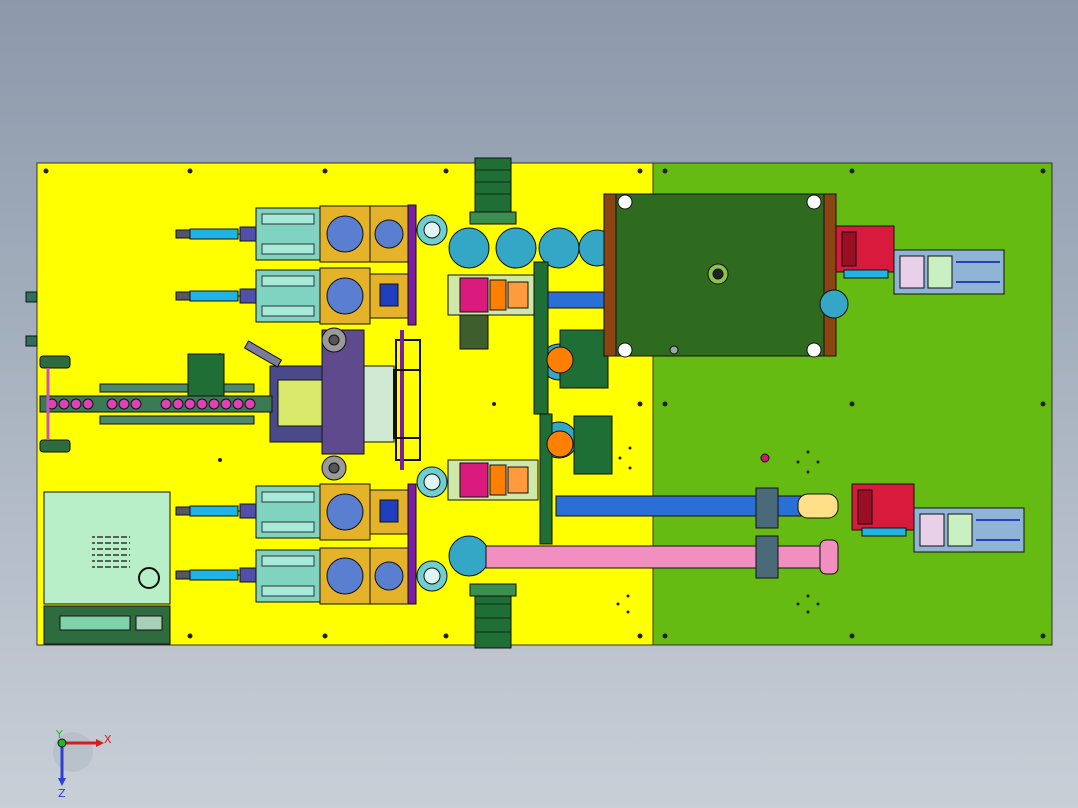 The image size is (1078, 808). Describe the element at coordinates (62, 793) in the screenshot. I see `axis-z-label: Z` at that location.